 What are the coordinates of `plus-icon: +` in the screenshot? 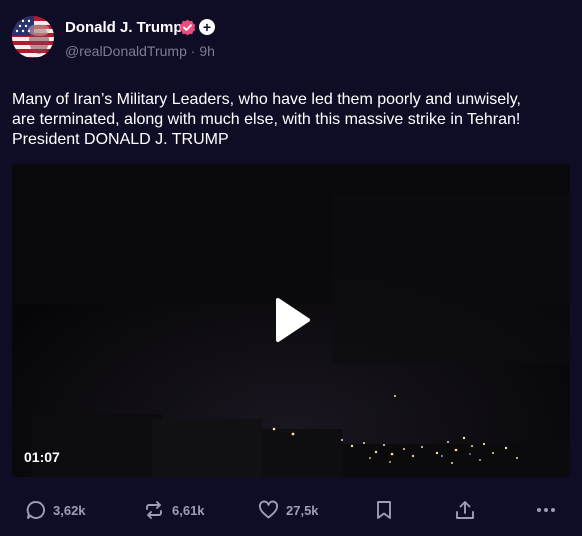 It's located at (207, 27).